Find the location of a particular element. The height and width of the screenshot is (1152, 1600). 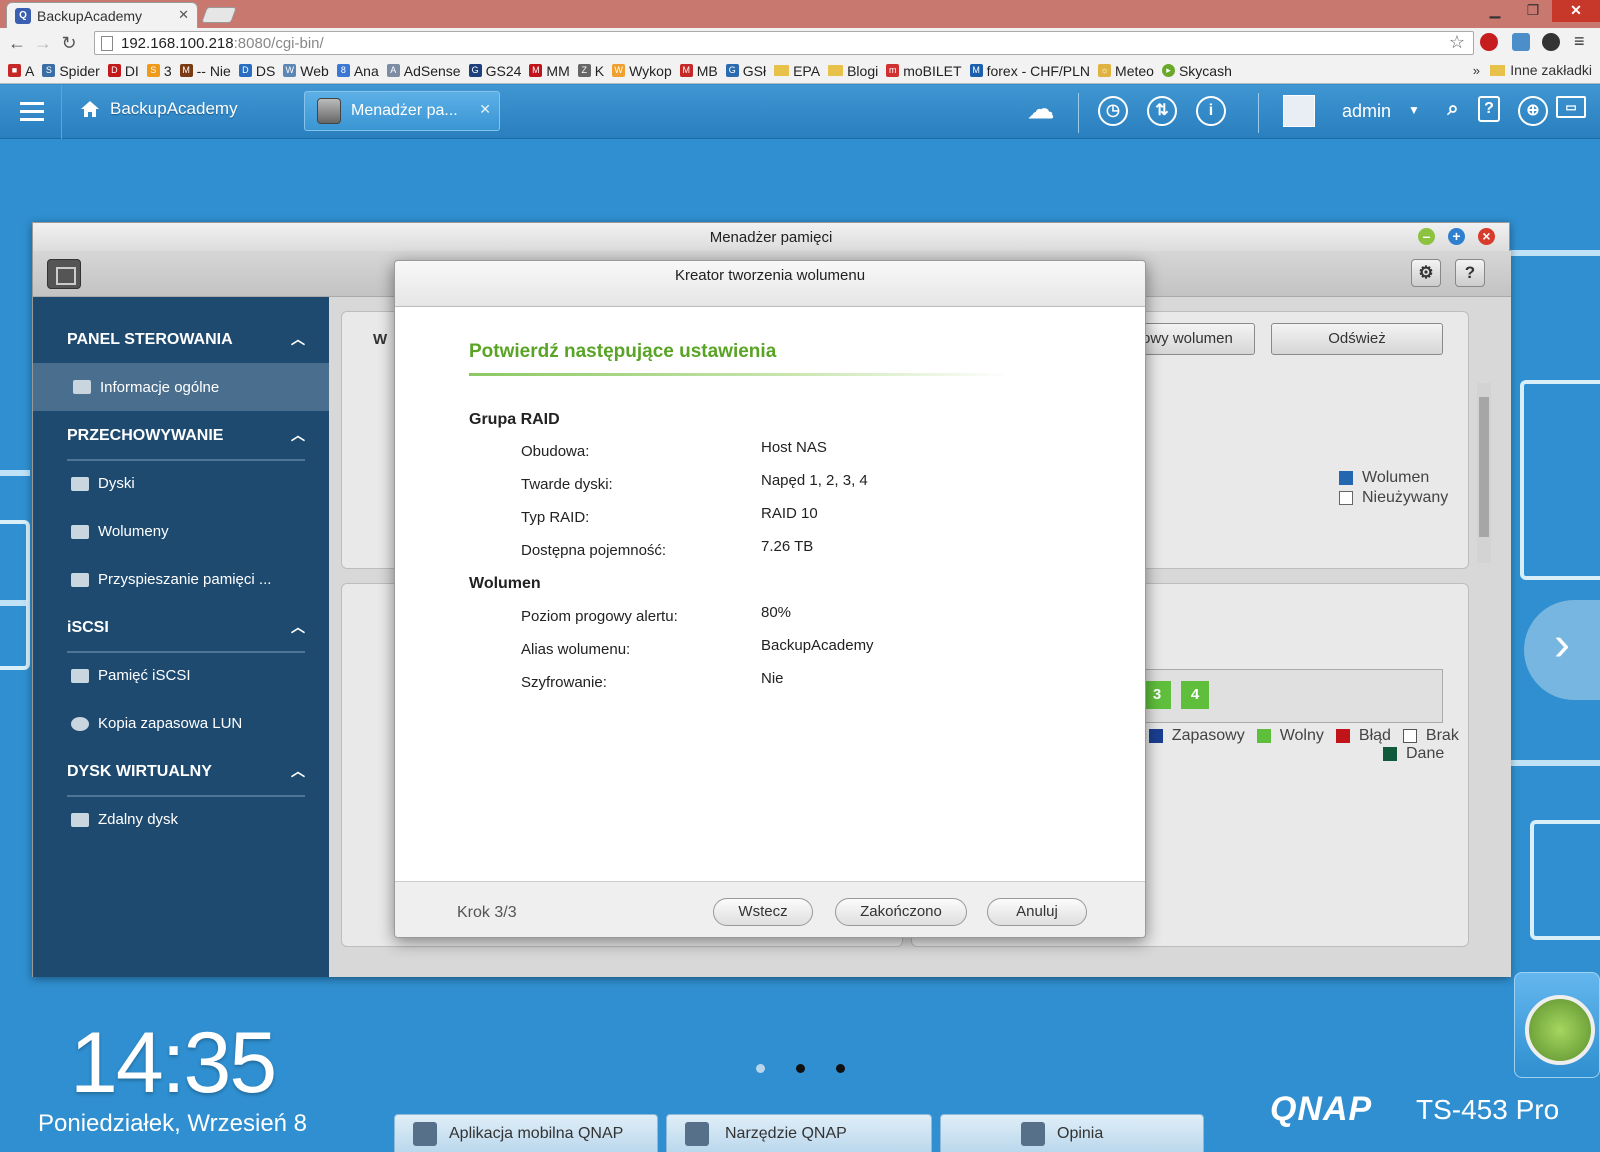

setting-key: Obudowa: is located at coordinates (555, 451).